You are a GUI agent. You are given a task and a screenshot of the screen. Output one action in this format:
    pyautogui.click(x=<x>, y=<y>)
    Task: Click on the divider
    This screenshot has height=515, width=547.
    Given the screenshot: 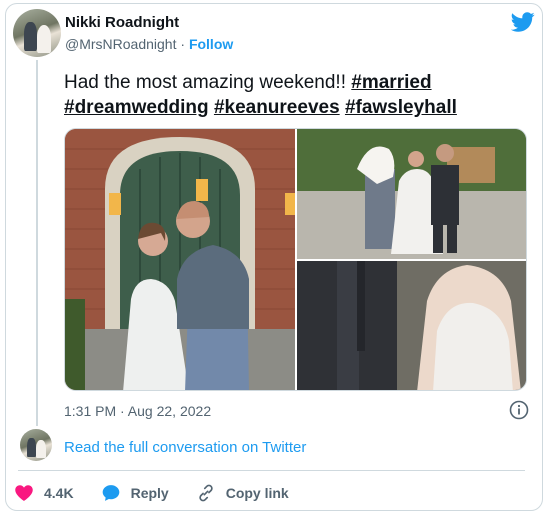 What is the action you would take?
    pyautogui.click(x=271, y=470)
    